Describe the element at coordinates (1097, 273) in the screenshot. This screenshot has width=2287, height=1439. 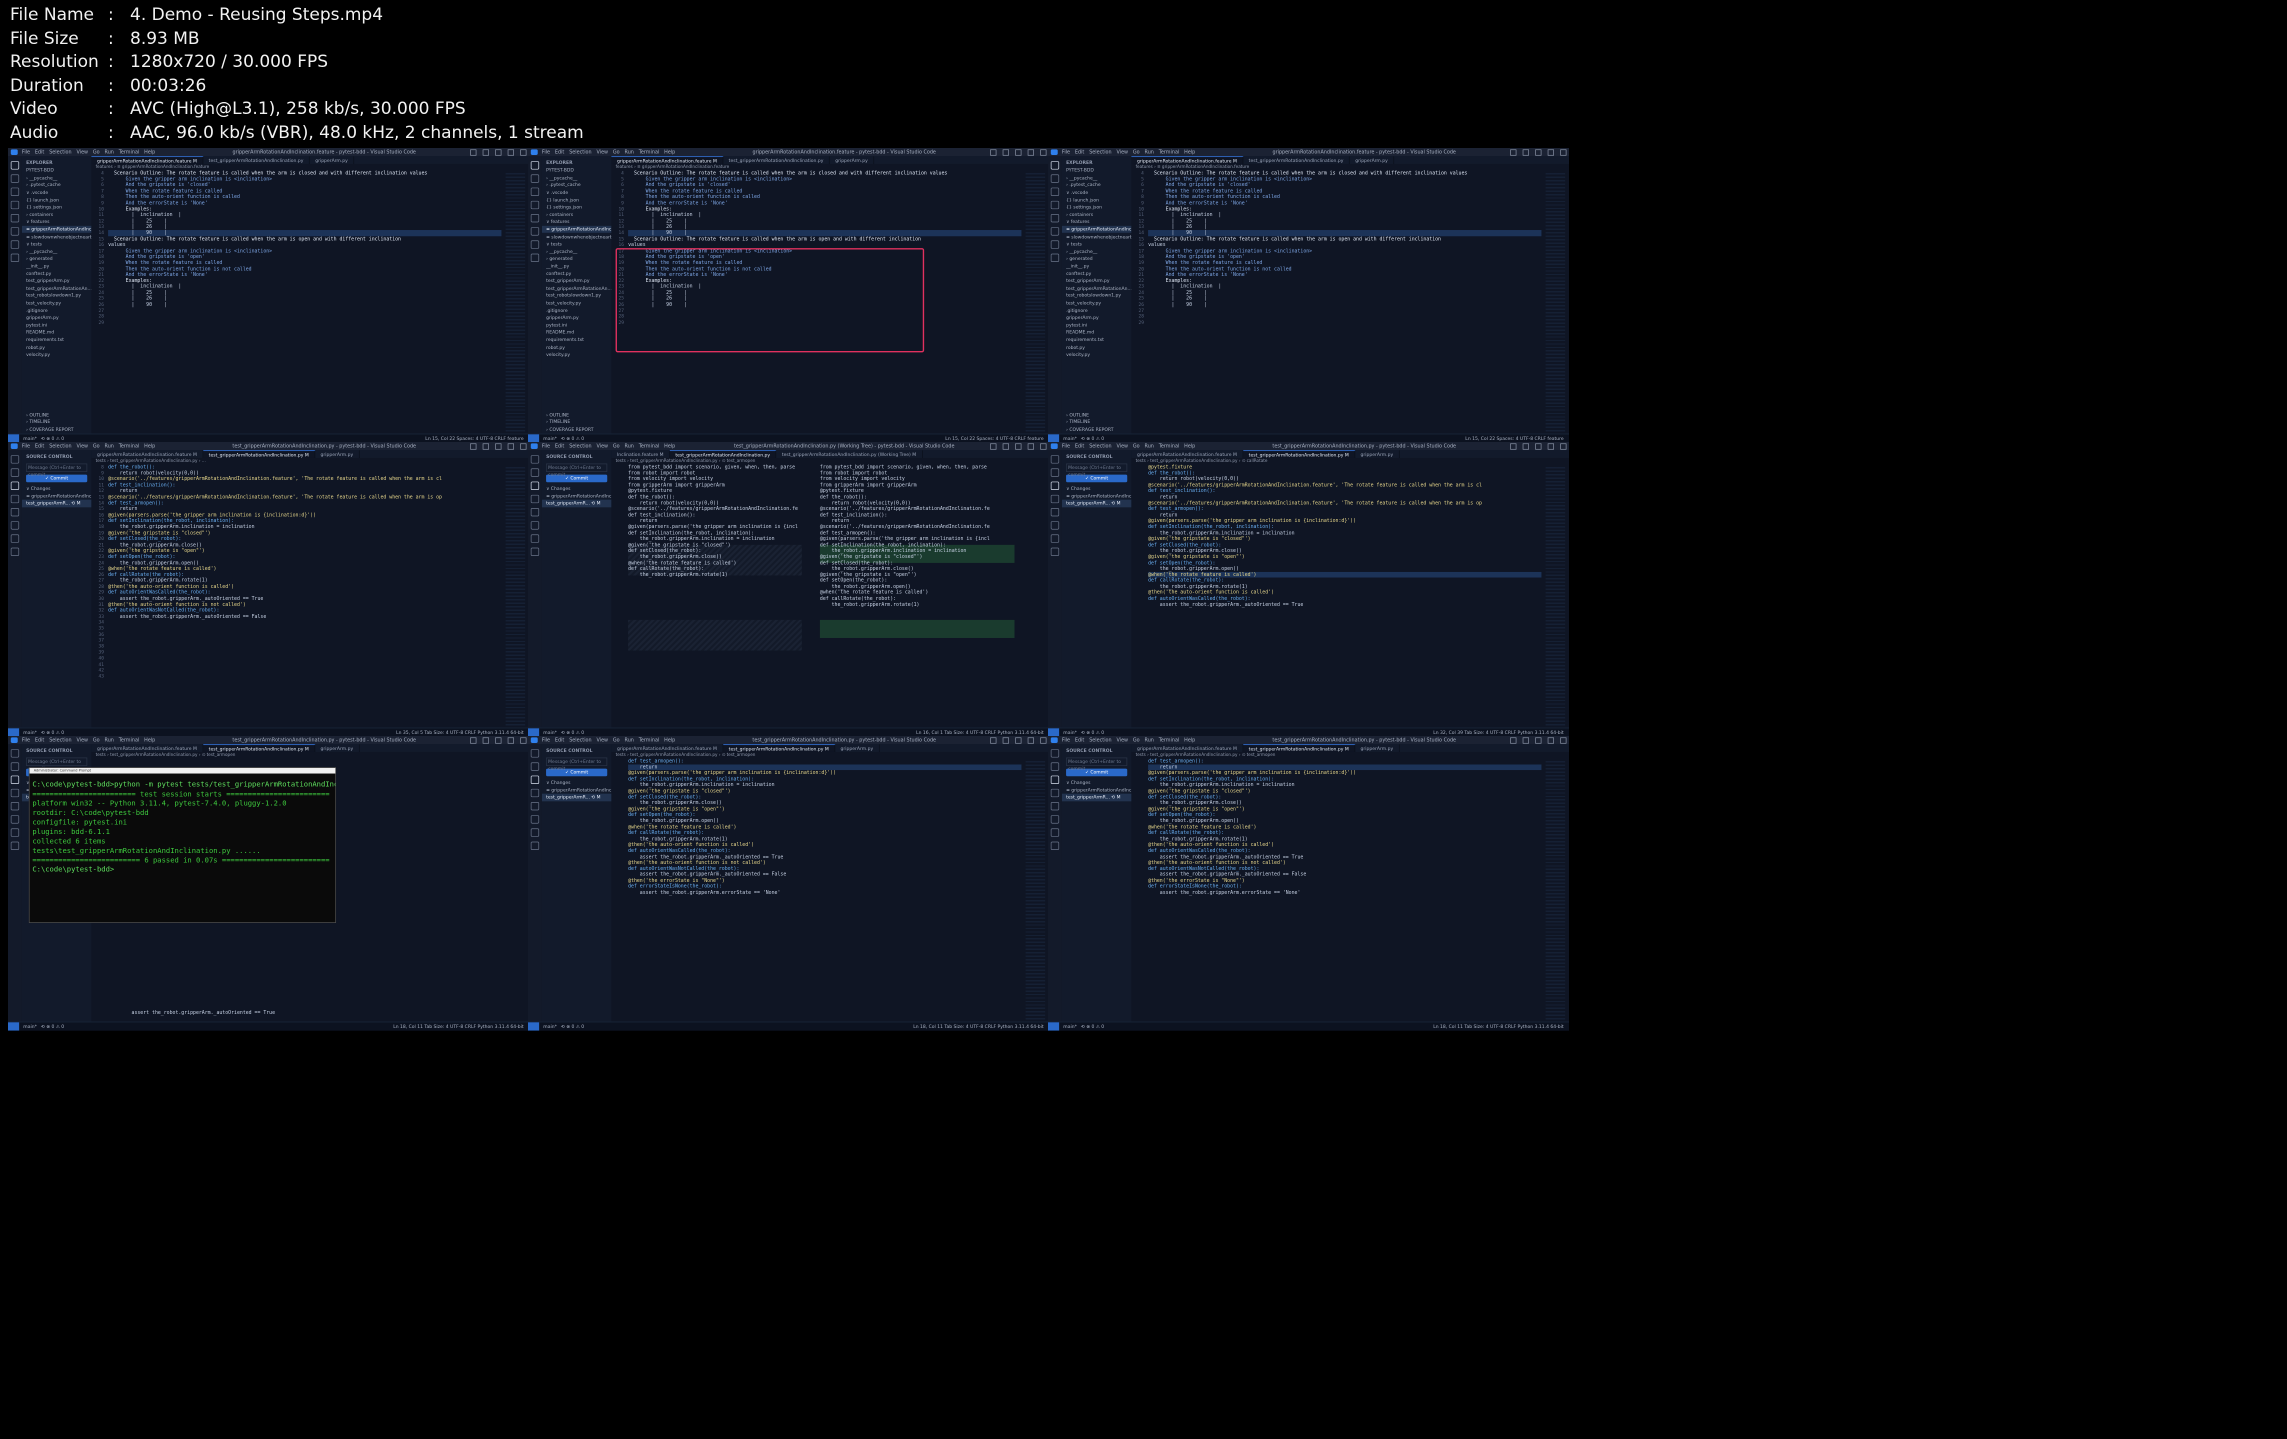
I see `explorer-item: conftest.py` at that location.